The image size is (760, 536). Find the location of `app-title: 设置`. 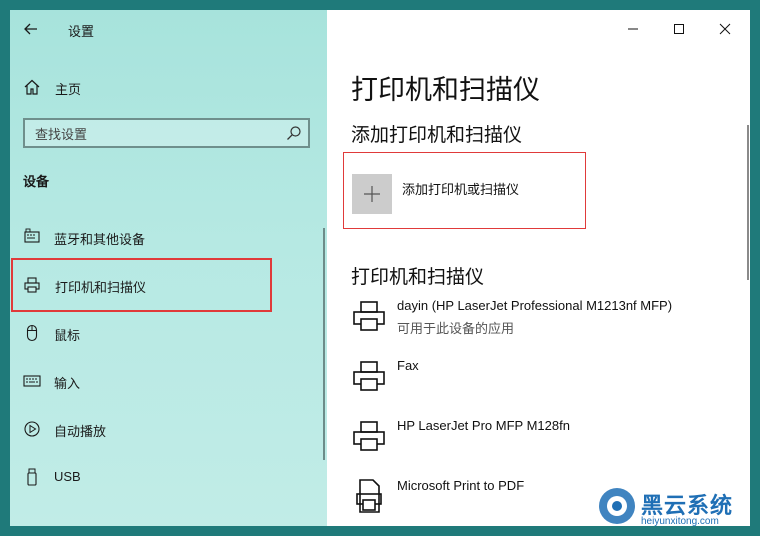

app-title: 设置 is located at coordinates (81, 31).